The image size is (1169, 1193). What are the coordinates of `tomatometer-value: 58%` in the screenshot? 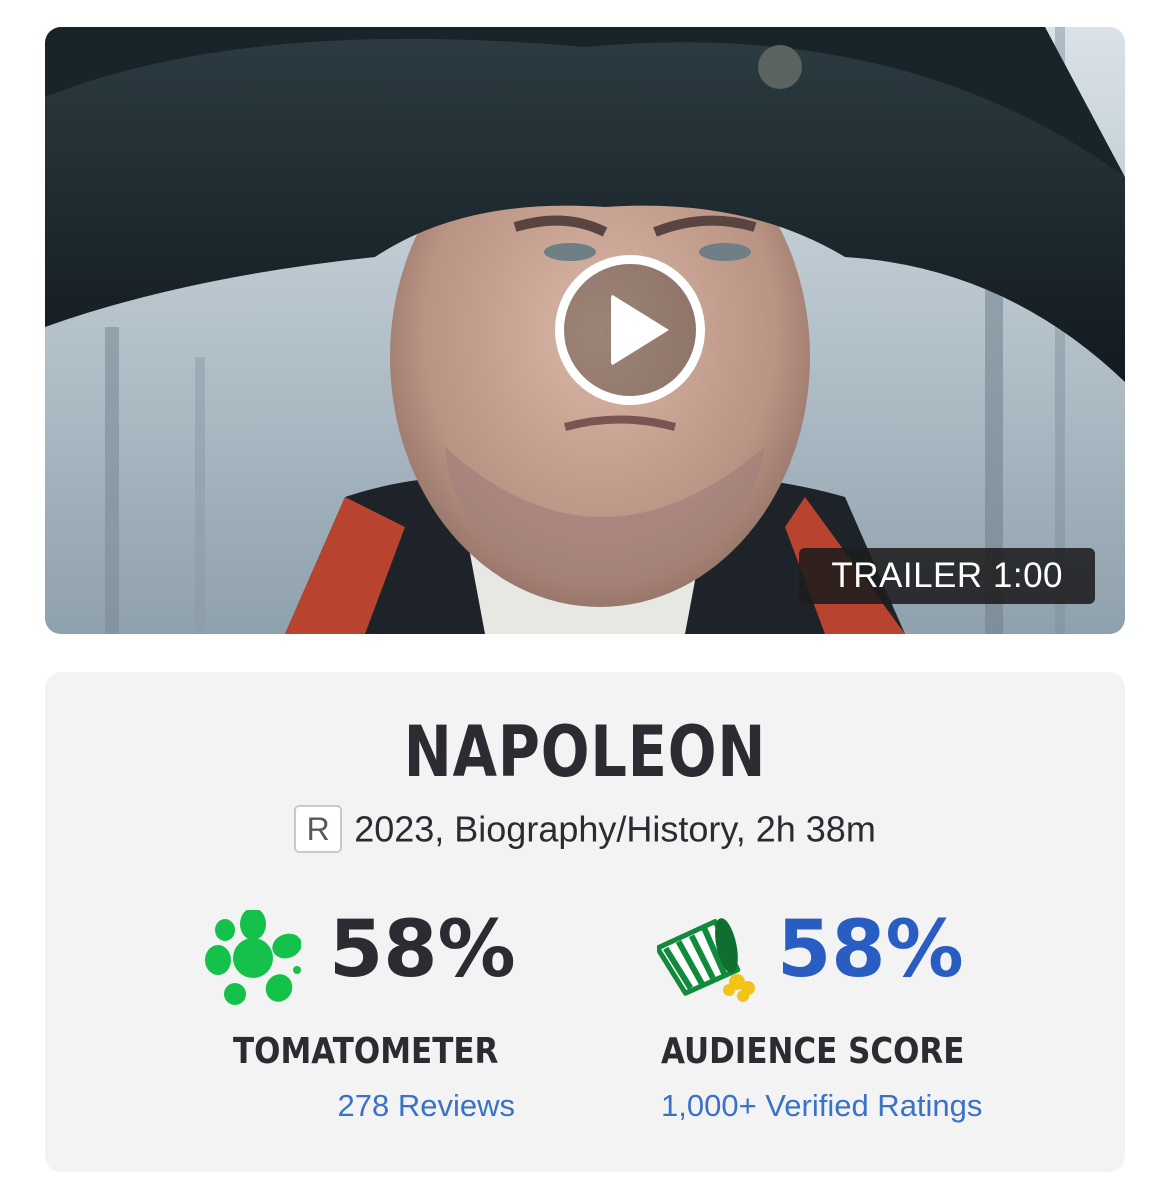 It's located at (422, 950).